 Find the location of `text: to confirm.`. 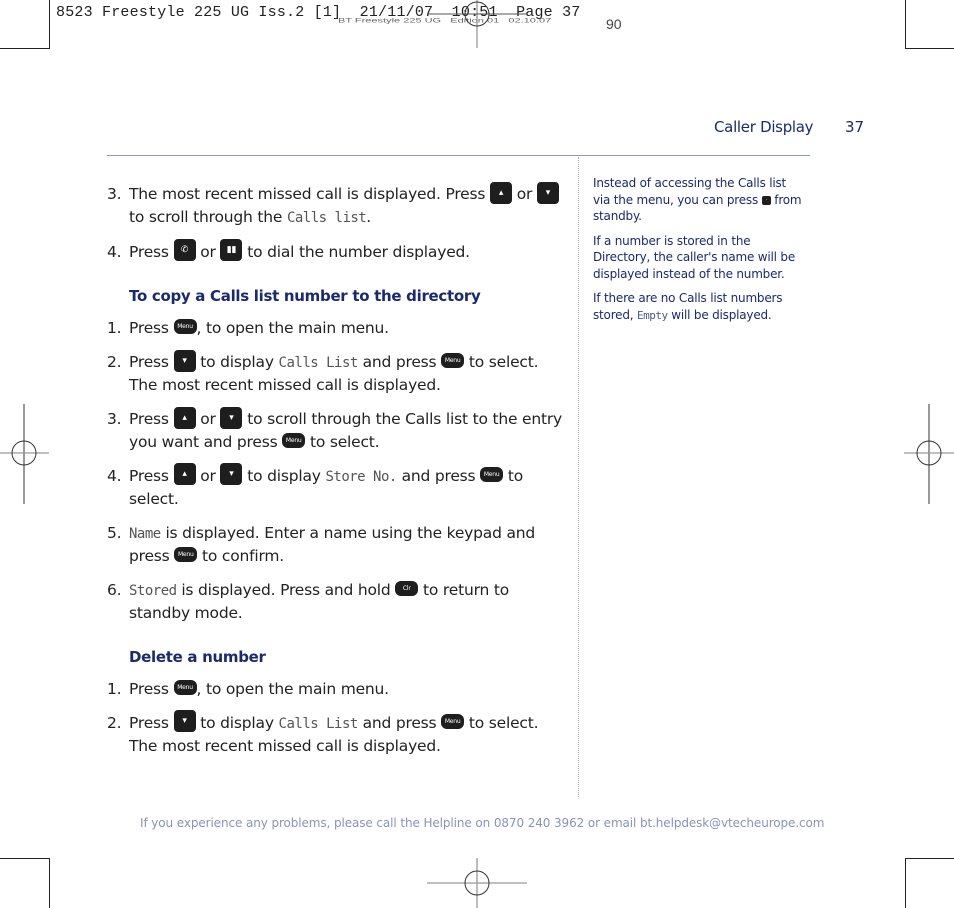

text: to confirm. is located at coordinates (243, 555).